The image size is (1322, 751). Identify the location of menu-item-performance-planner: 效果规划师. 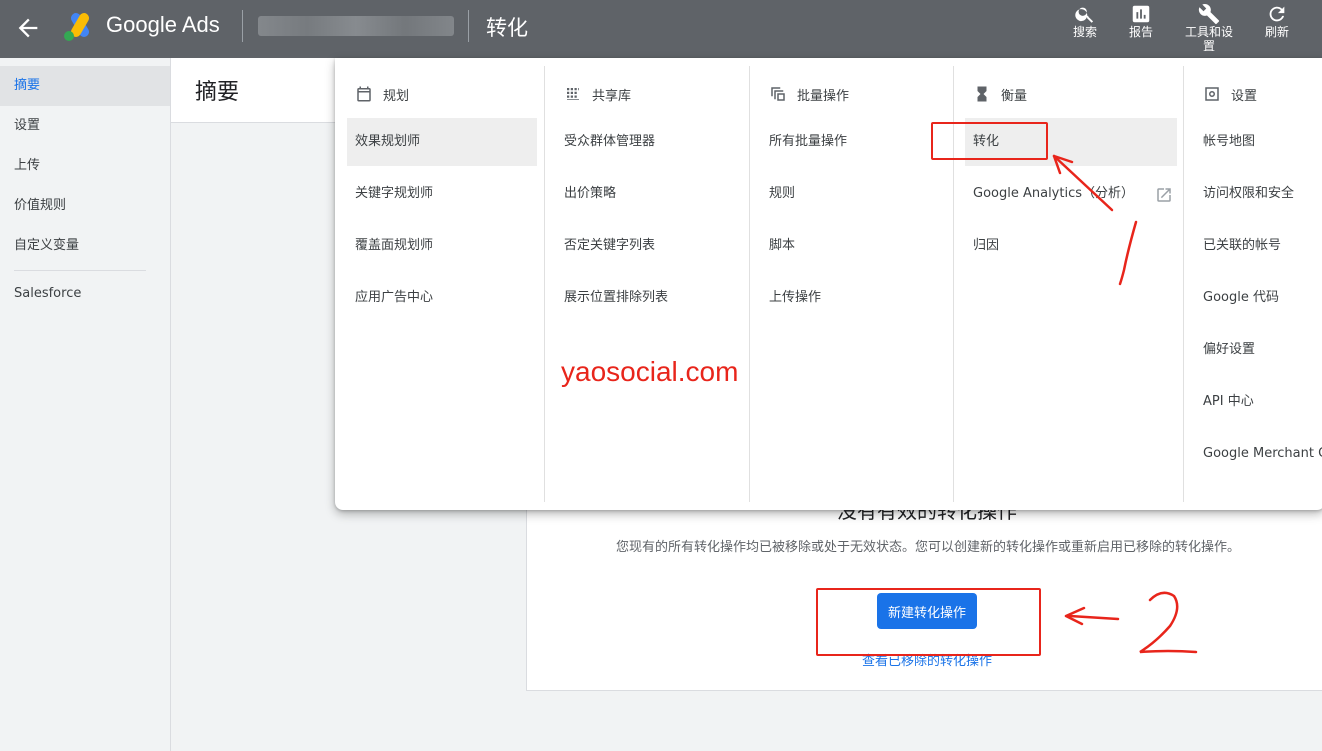
(442, 142).